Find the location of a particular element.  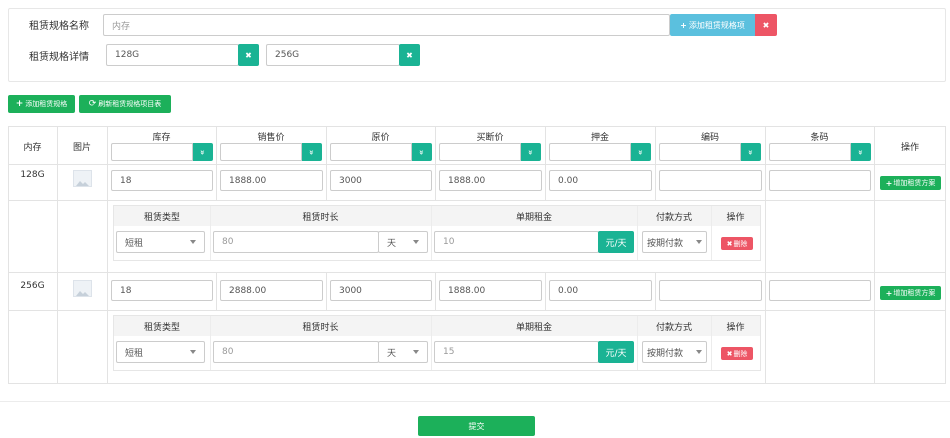

plan-header-payment: 付款方式 is located at coordinates (673, 218).